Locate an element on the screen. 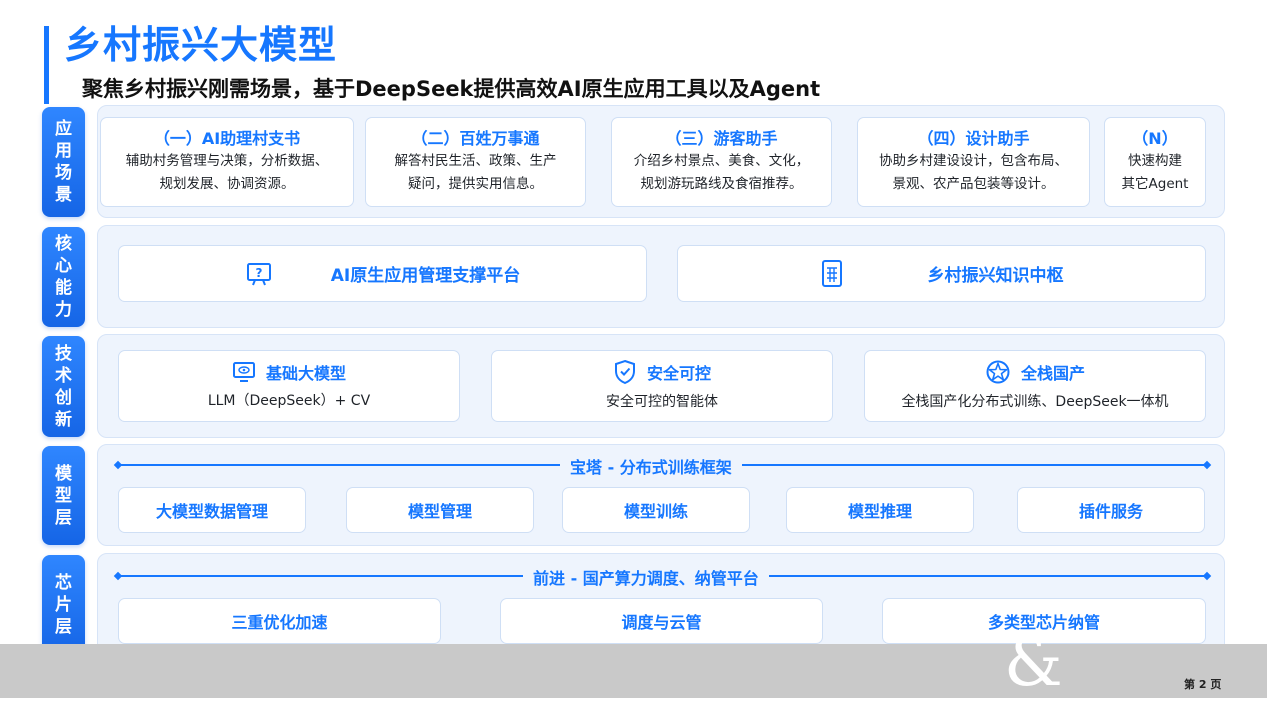 The image size is (1267, 713). watermark-logo: & is located at coordinates (1033, 662).